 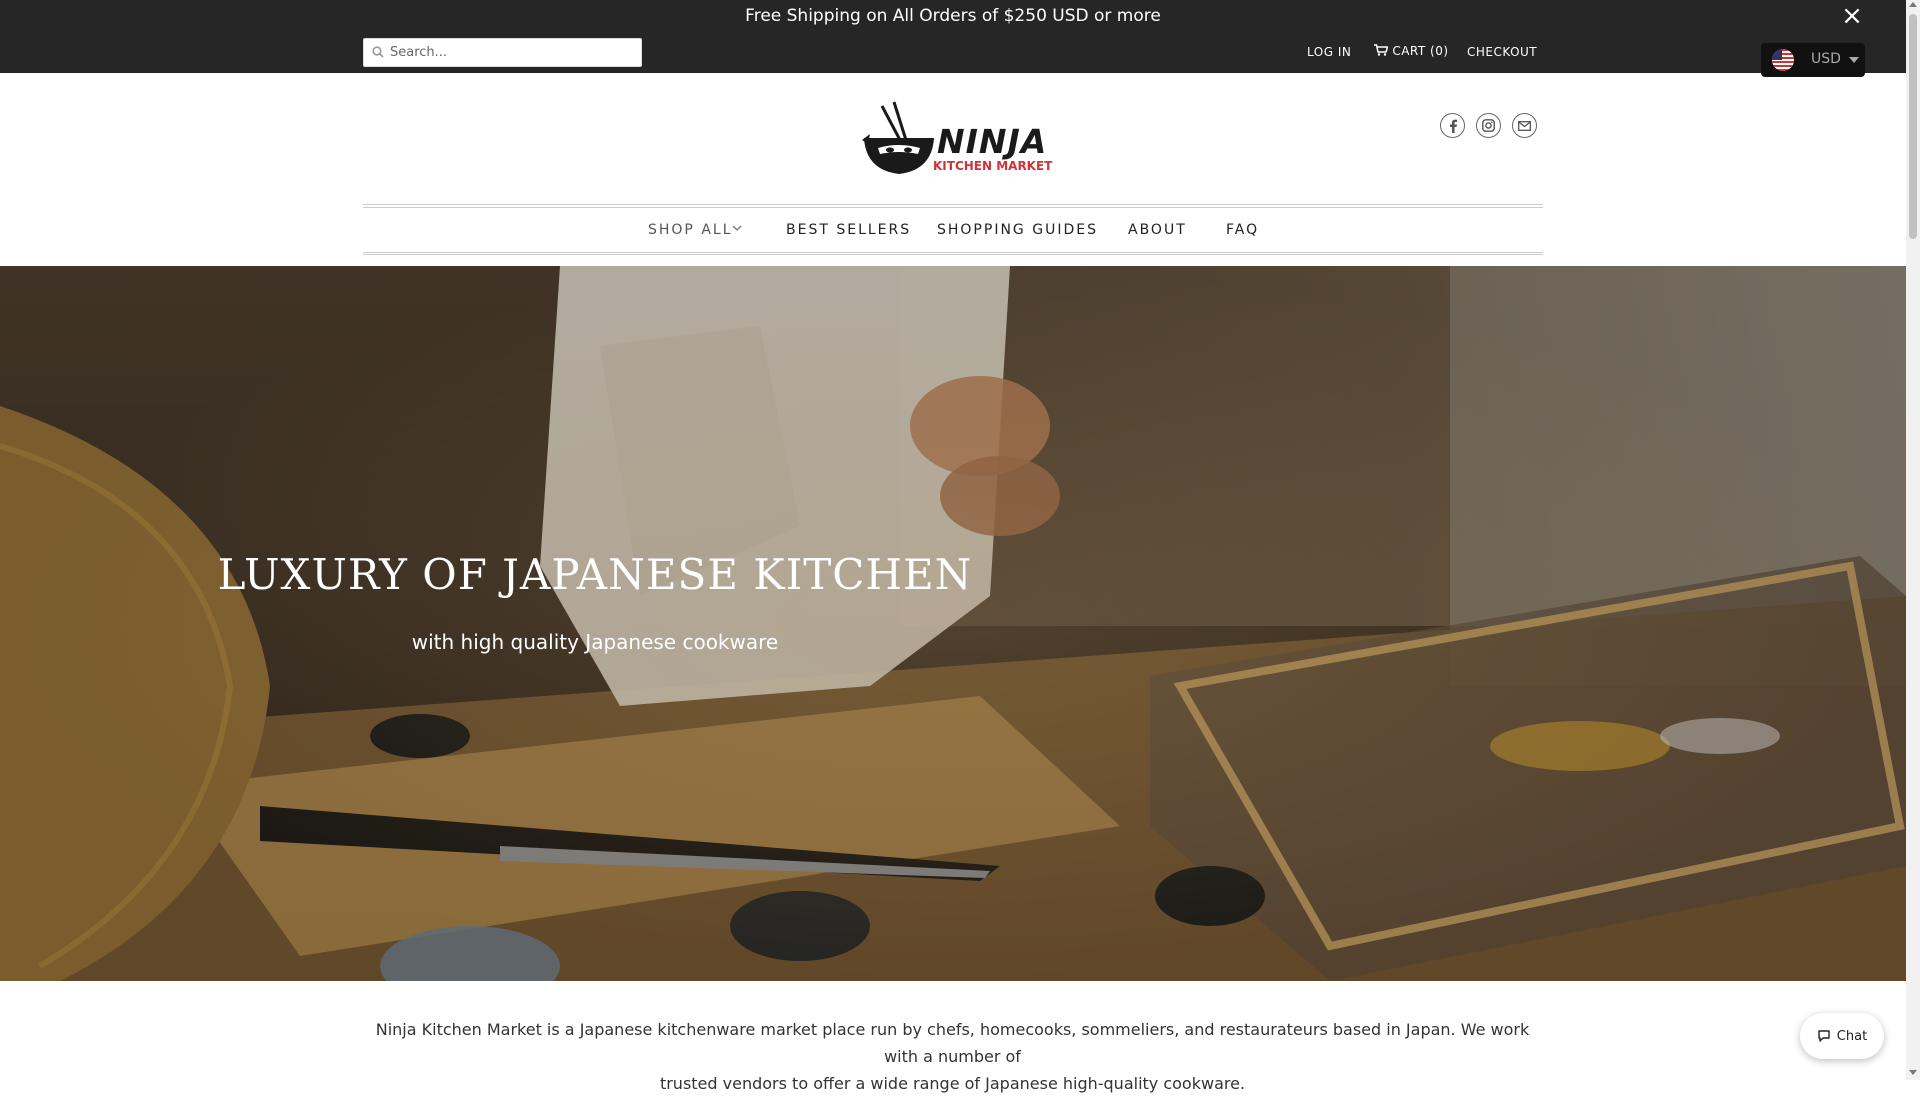 I want to click on cart-link: CART (0), so click(x=1411, y=51).